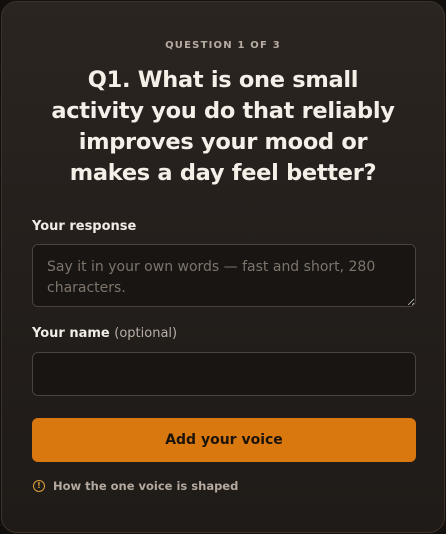 This screenshot has width=446, height=534. I want to click on name-input, so click(224, 374).